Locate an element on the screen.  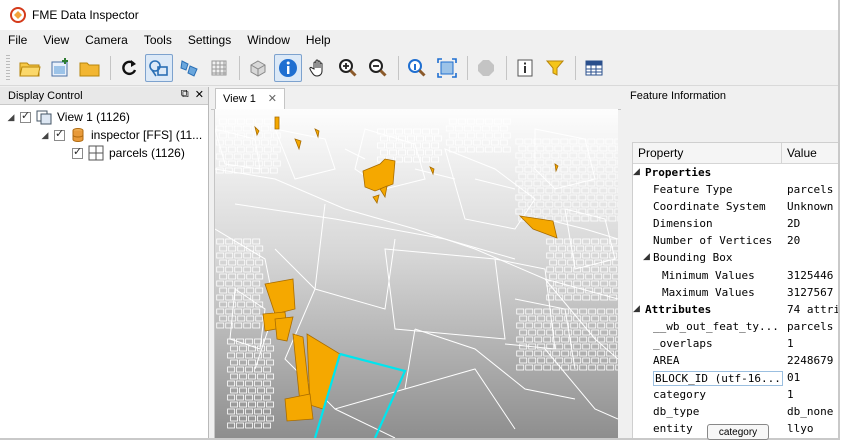
info-icon is located at coordinates (525, 68).